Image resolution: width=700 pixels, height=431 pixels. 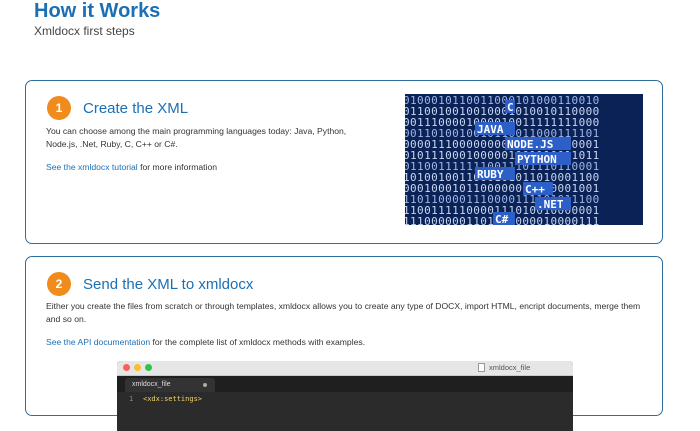 I want to click on link-suffix-text: for more information, so click(x=177, y=167).